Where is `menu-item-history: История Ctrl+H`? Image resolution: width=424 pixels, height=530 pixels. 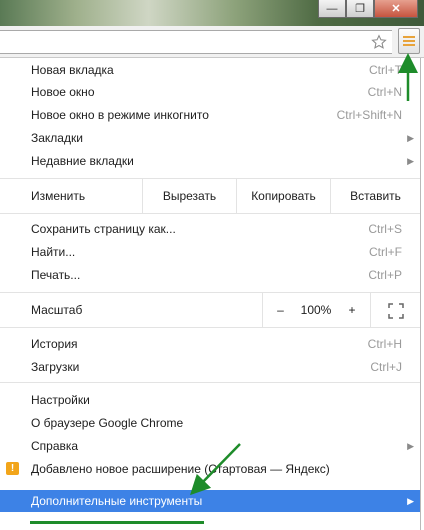
menu-item-history: История Ctrl+H is located at coordinates (210, 344).